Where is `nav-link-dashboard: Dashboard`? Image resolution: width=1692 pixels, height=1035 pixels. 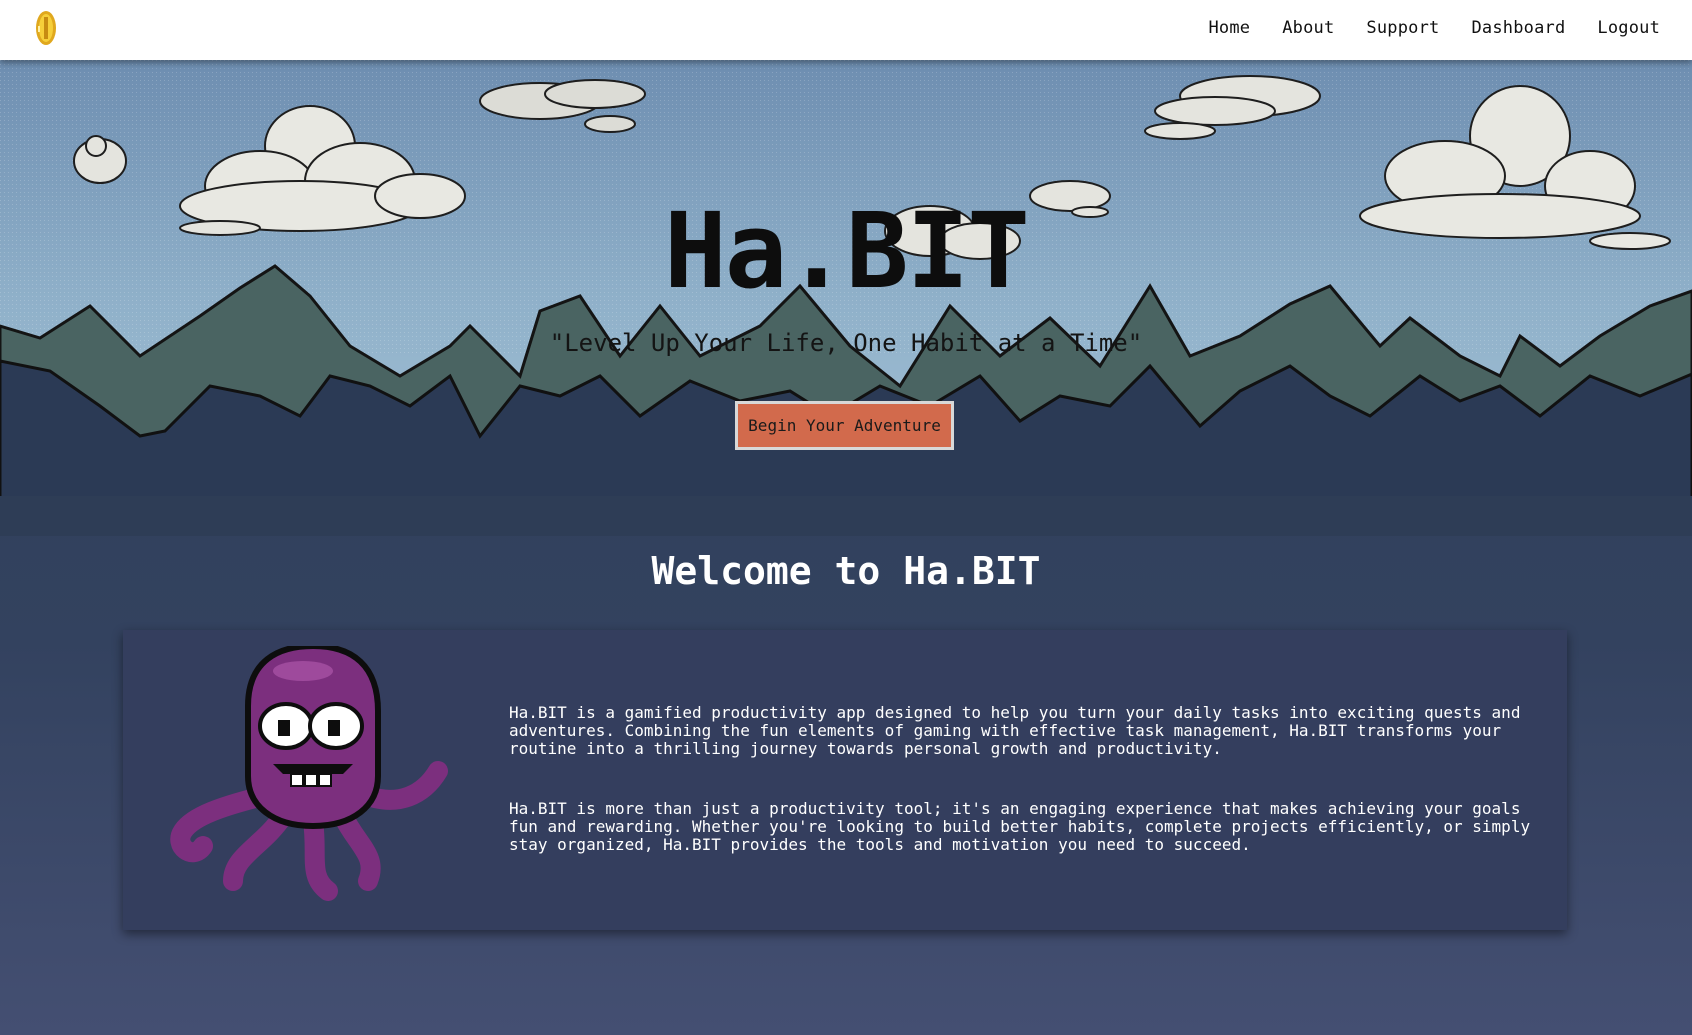
nav-link-dashboard: Dashboard is located at coordinates (1518, 28).